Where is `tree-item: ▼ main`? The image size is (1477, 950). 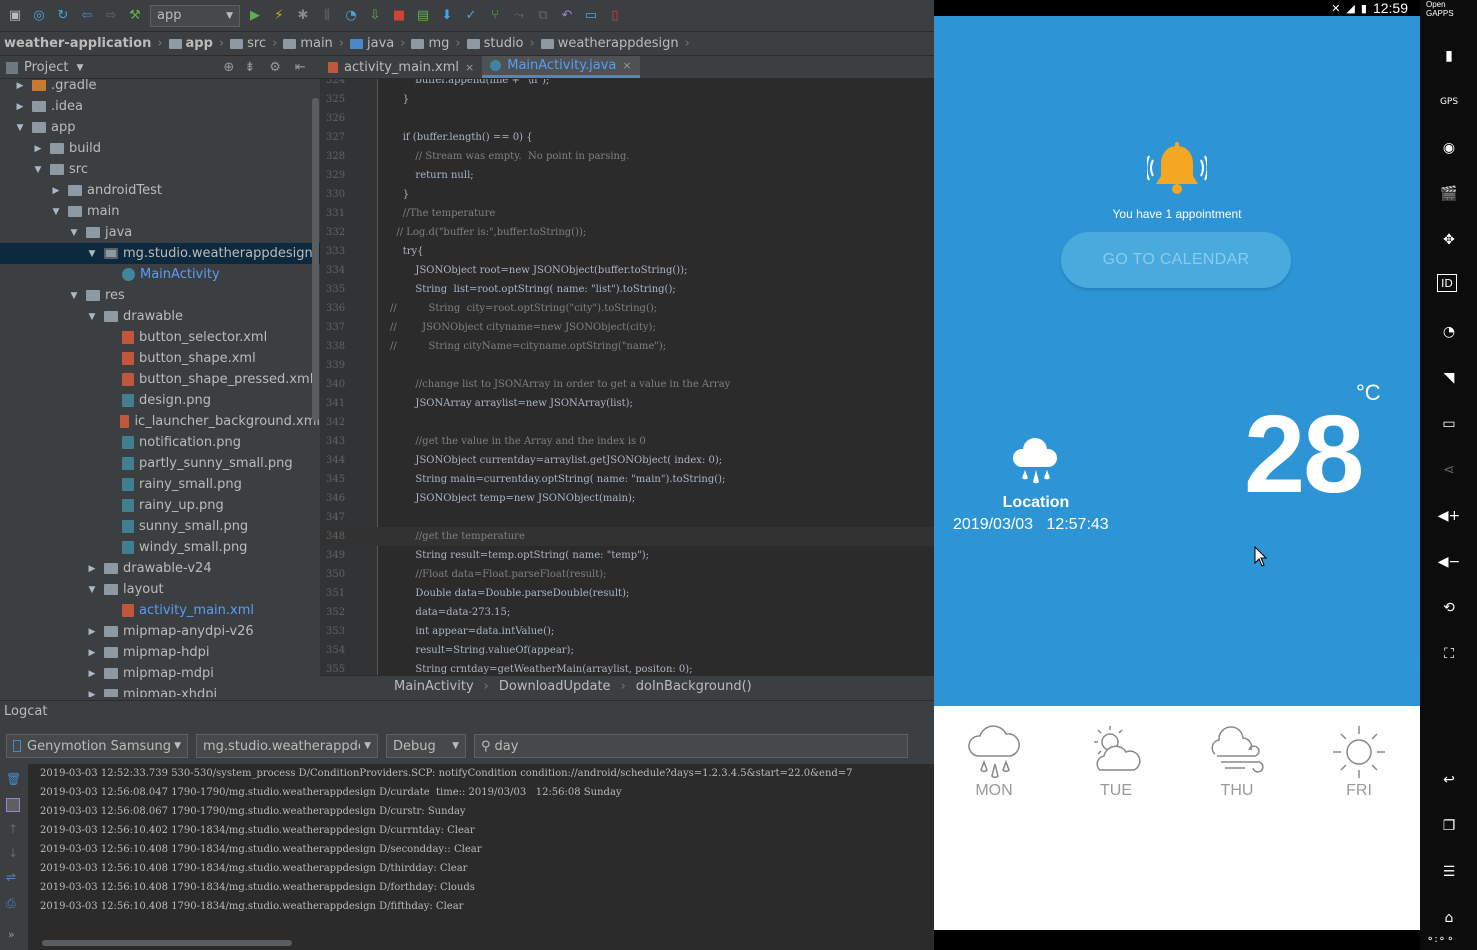
tree-item: ▼ main is located at coordinates (160, 211).